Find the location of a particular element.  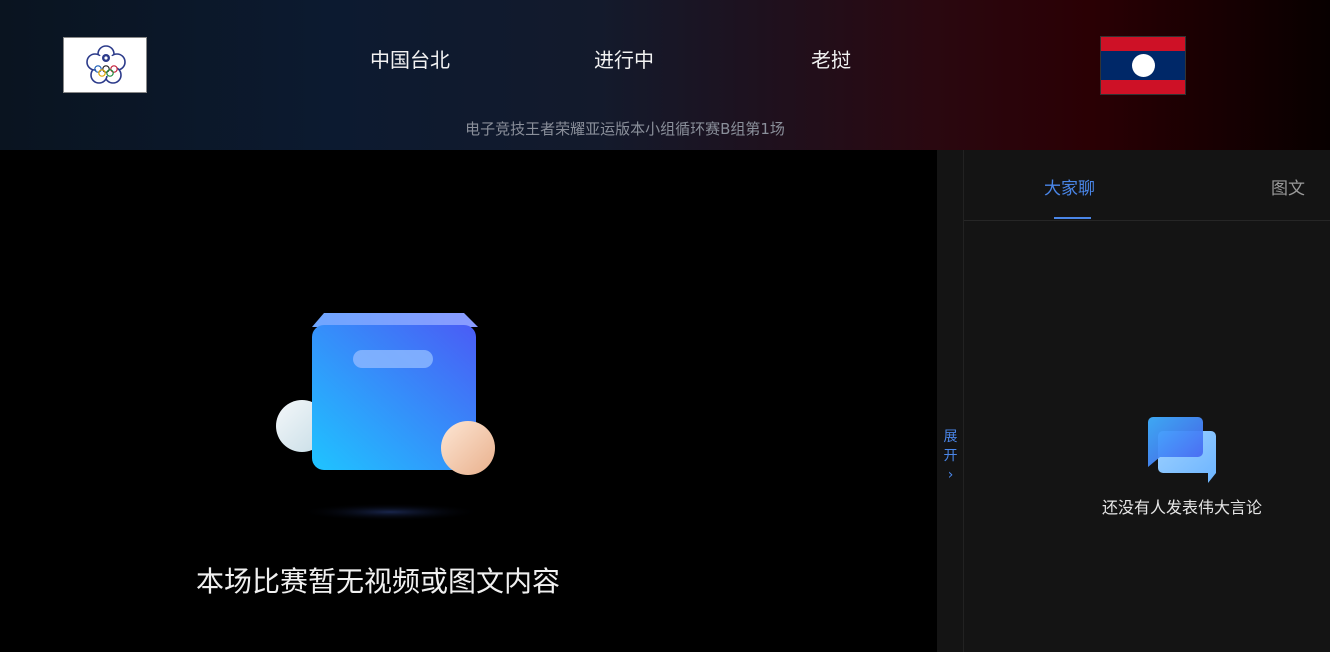

expand-toggle-button: 展 开 › is located at coordinates (950, 456).